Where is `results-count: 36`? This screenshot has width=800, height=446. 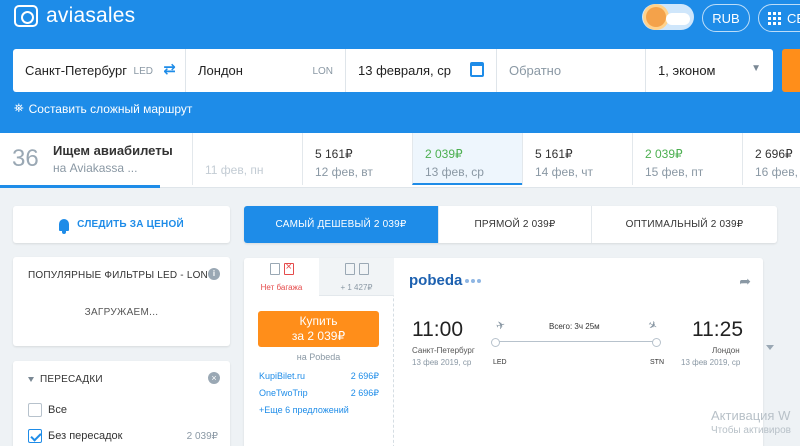 results-count: 36 is located at coordinates (25, 158).